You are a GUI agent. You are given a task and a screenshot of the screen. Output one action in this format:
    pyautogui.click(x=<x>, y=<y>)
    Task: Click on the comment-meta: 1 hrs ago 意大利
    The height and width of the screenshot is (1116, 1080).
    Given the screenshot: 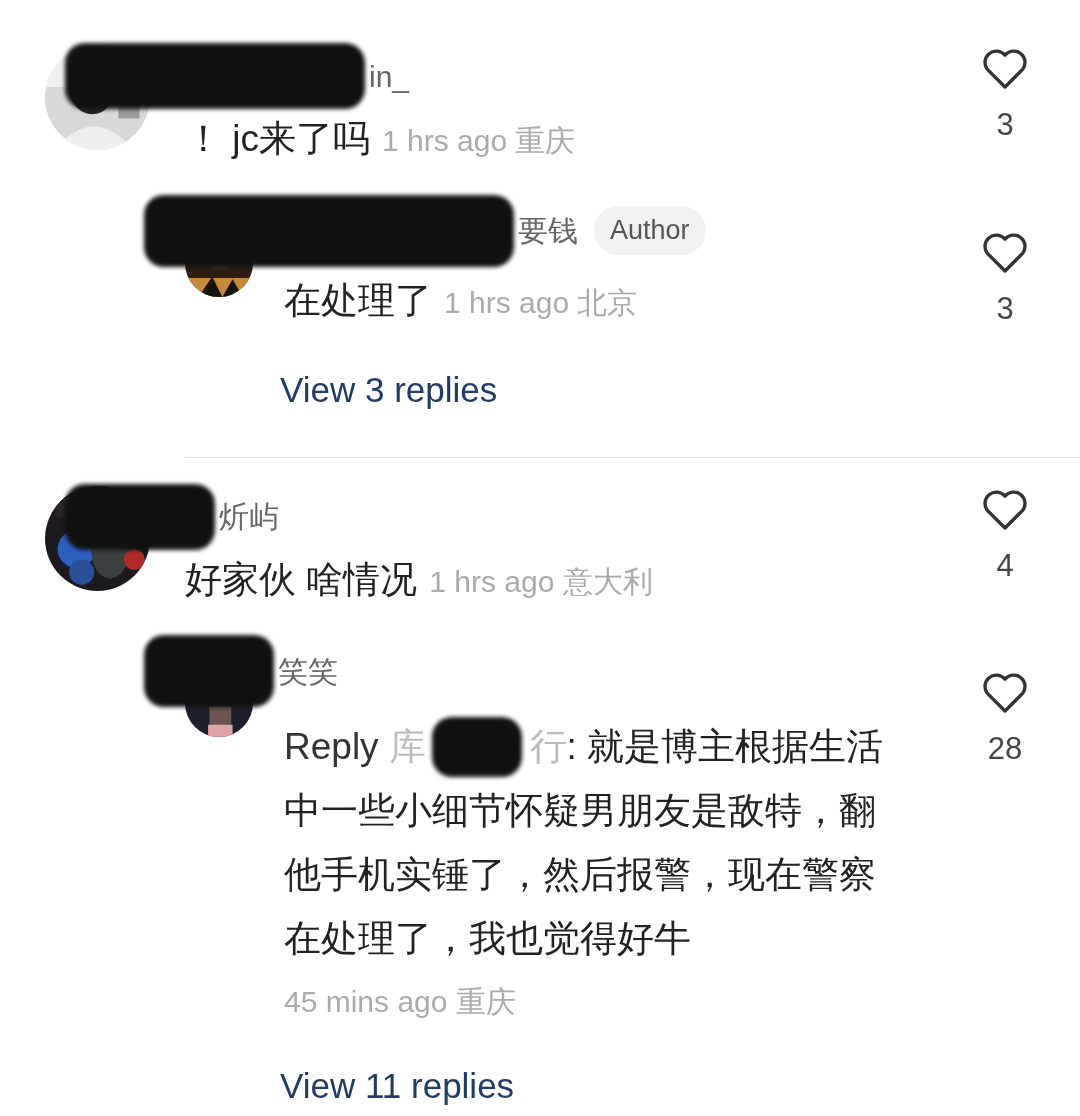 What is the action you would take?
    pyautogui.click(x=541, y=581)
    